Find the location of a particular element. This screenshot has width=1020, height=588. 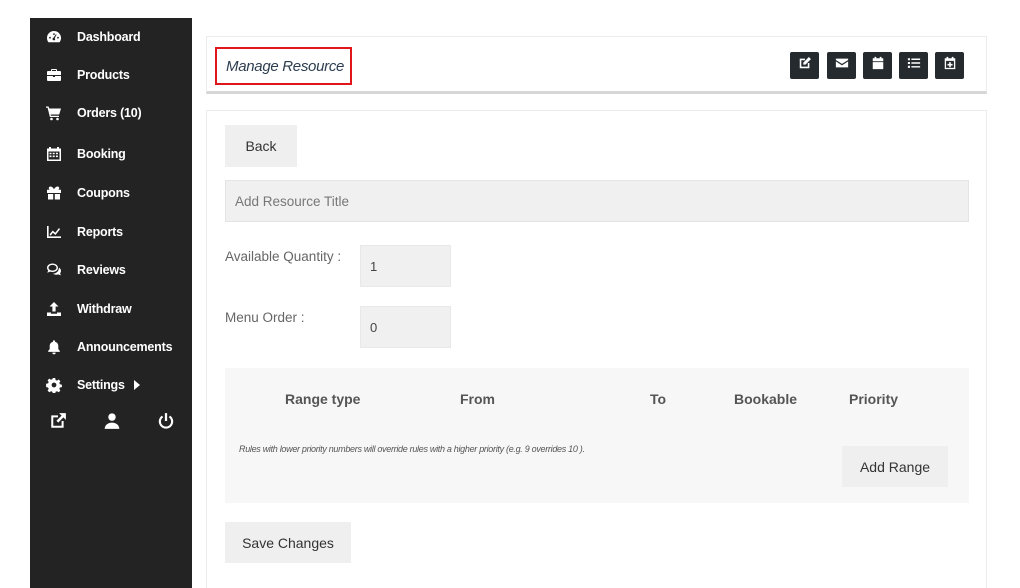

sidebar-item-reviews: Reviews is located at coordinates (111, 270).